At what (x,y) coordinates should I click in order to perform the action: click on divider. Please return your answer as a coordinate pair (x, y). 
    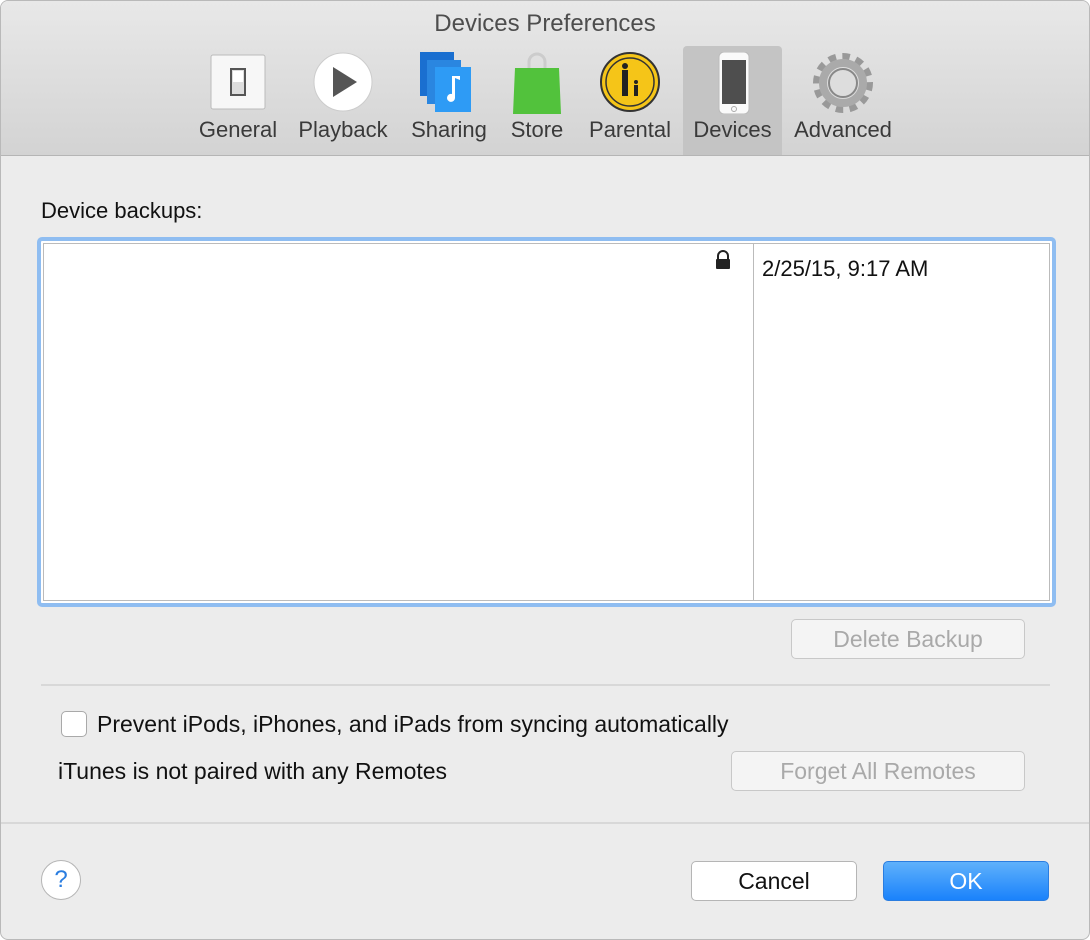
    Looking at the image, I should click on (545, 685).